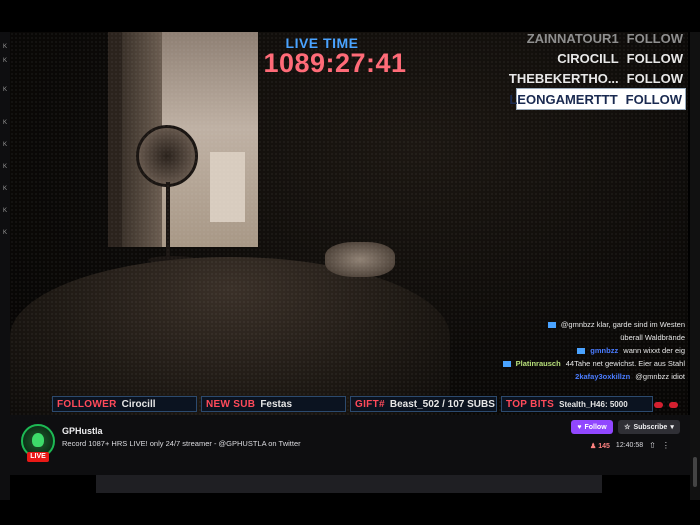  I want to click on ticker-follower: FOLLOWER Cirocill, so click(124, 404).